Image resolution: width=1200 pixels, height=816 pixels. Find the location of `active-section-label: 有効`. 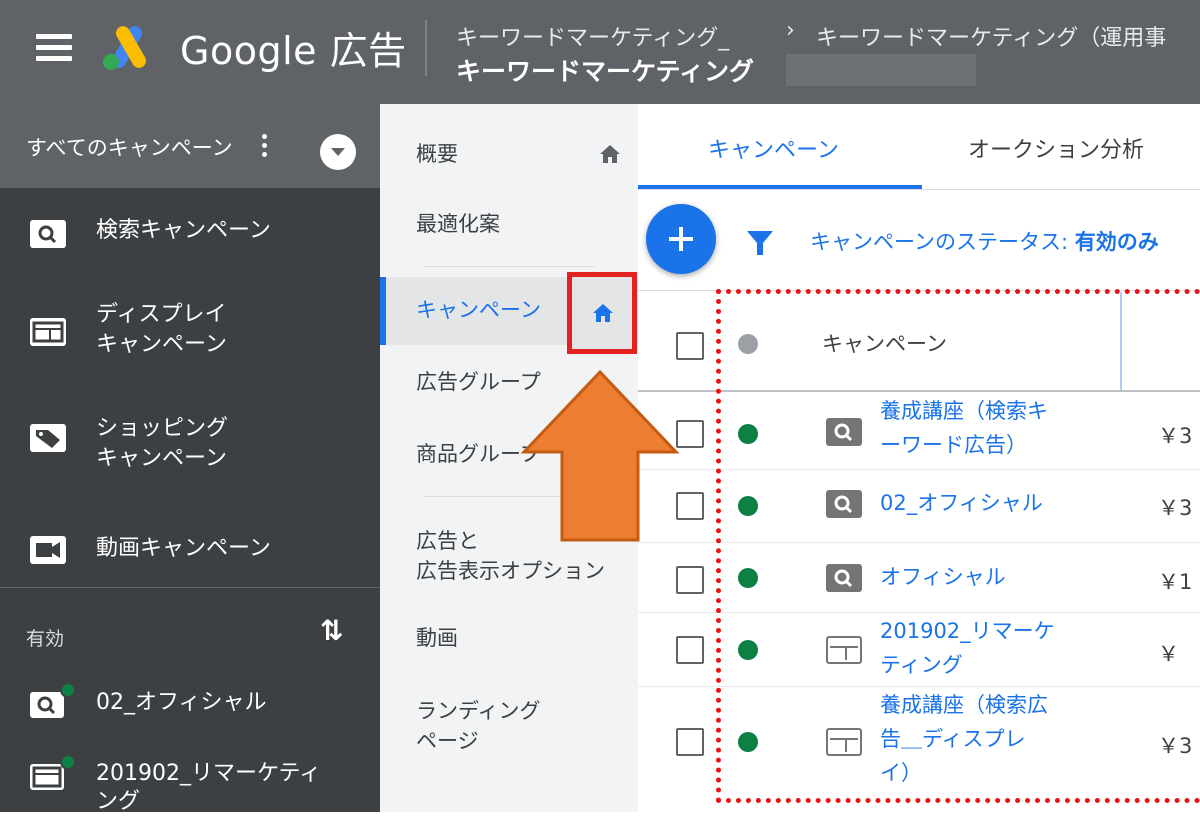

active-section-label: 有効 is located at coordinates (45, 639).